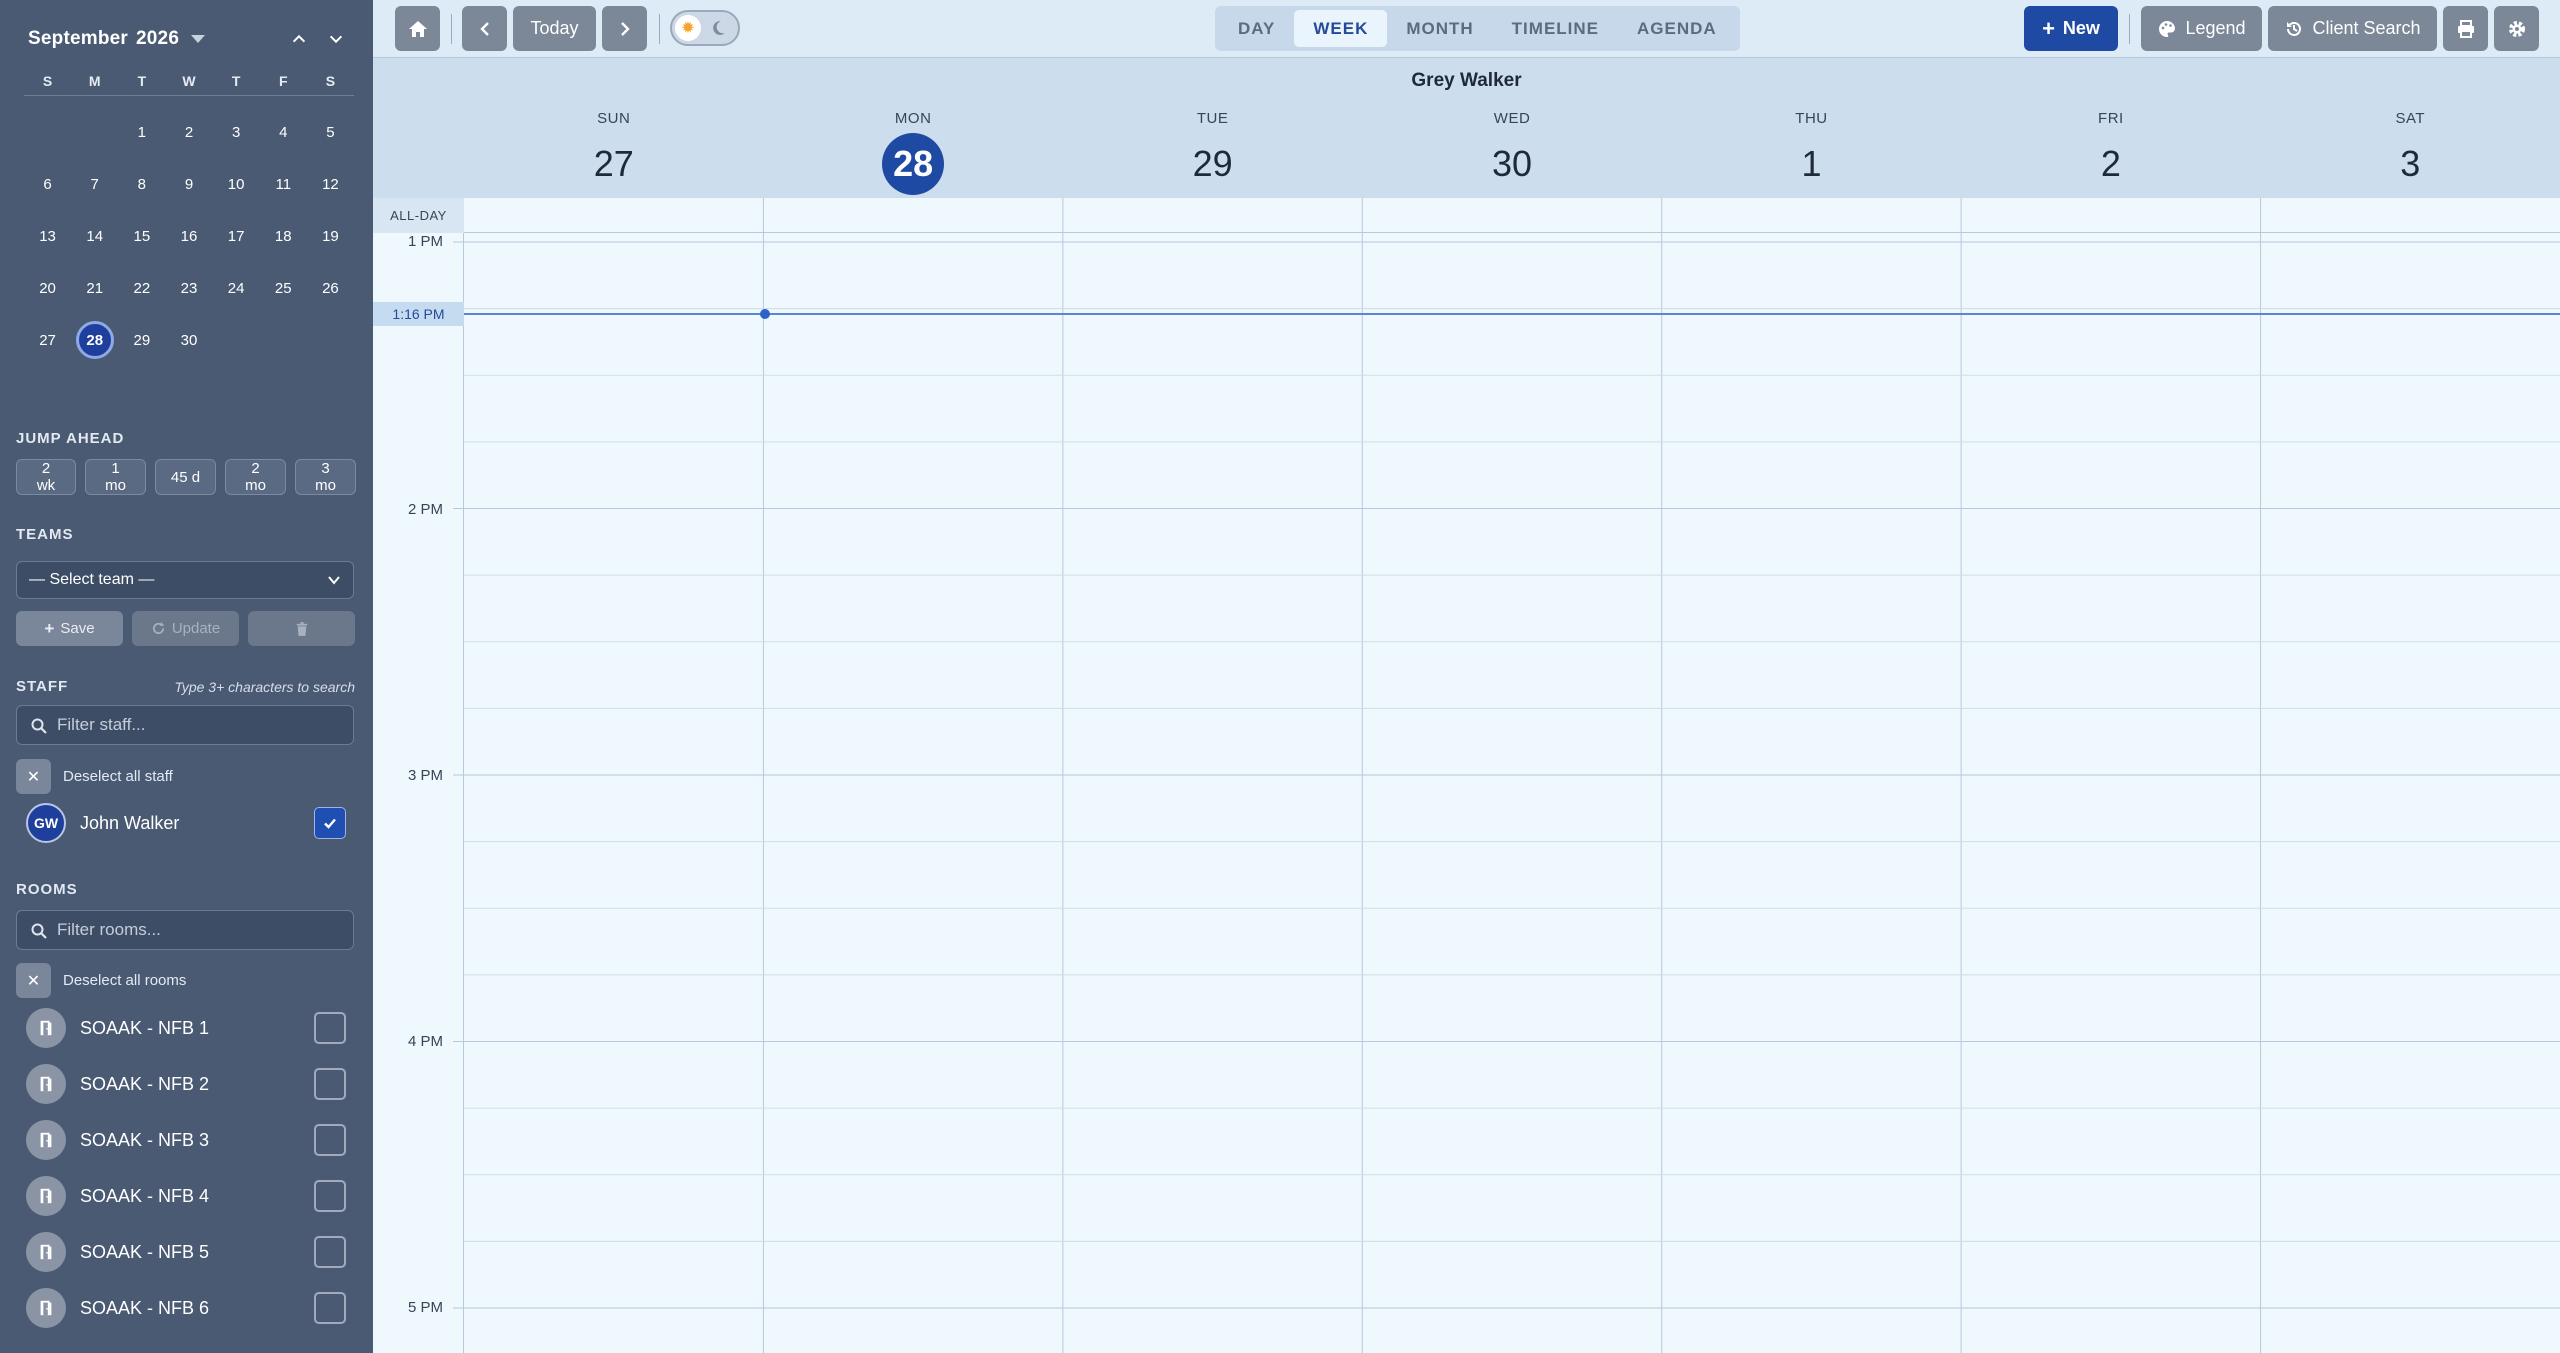  What do you see at coordinates (1677, 28) in the screenshot?
I see `view-tab-agenda: AGENDA` at bounding box center [1677, 28].